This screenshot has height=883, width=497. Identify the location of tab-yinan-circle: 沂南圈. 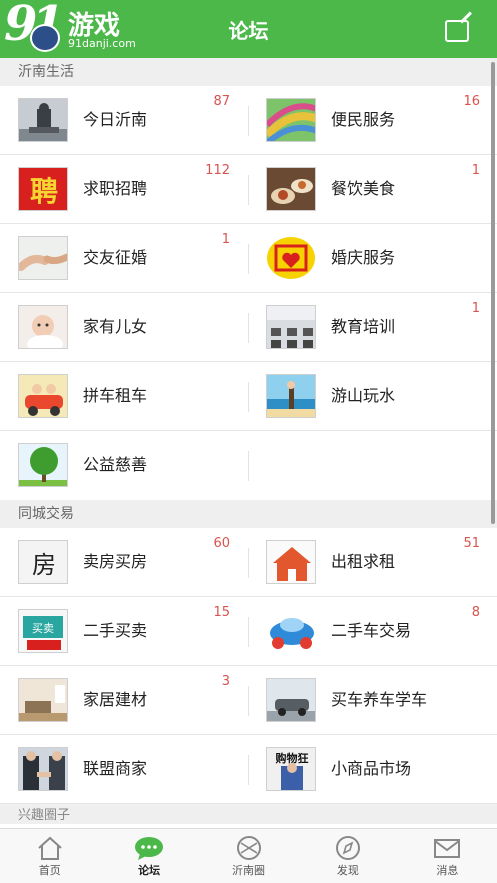
(248, 856).